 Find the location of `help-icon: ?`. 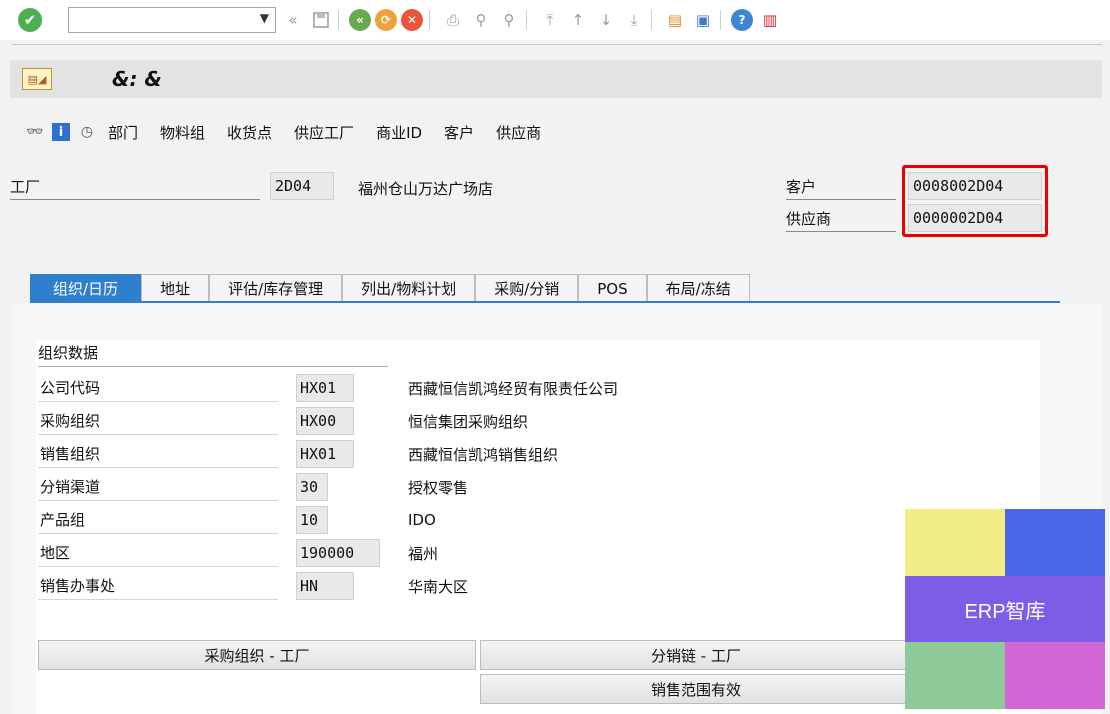

help-icon: ? is located at coordinates (742, 20).